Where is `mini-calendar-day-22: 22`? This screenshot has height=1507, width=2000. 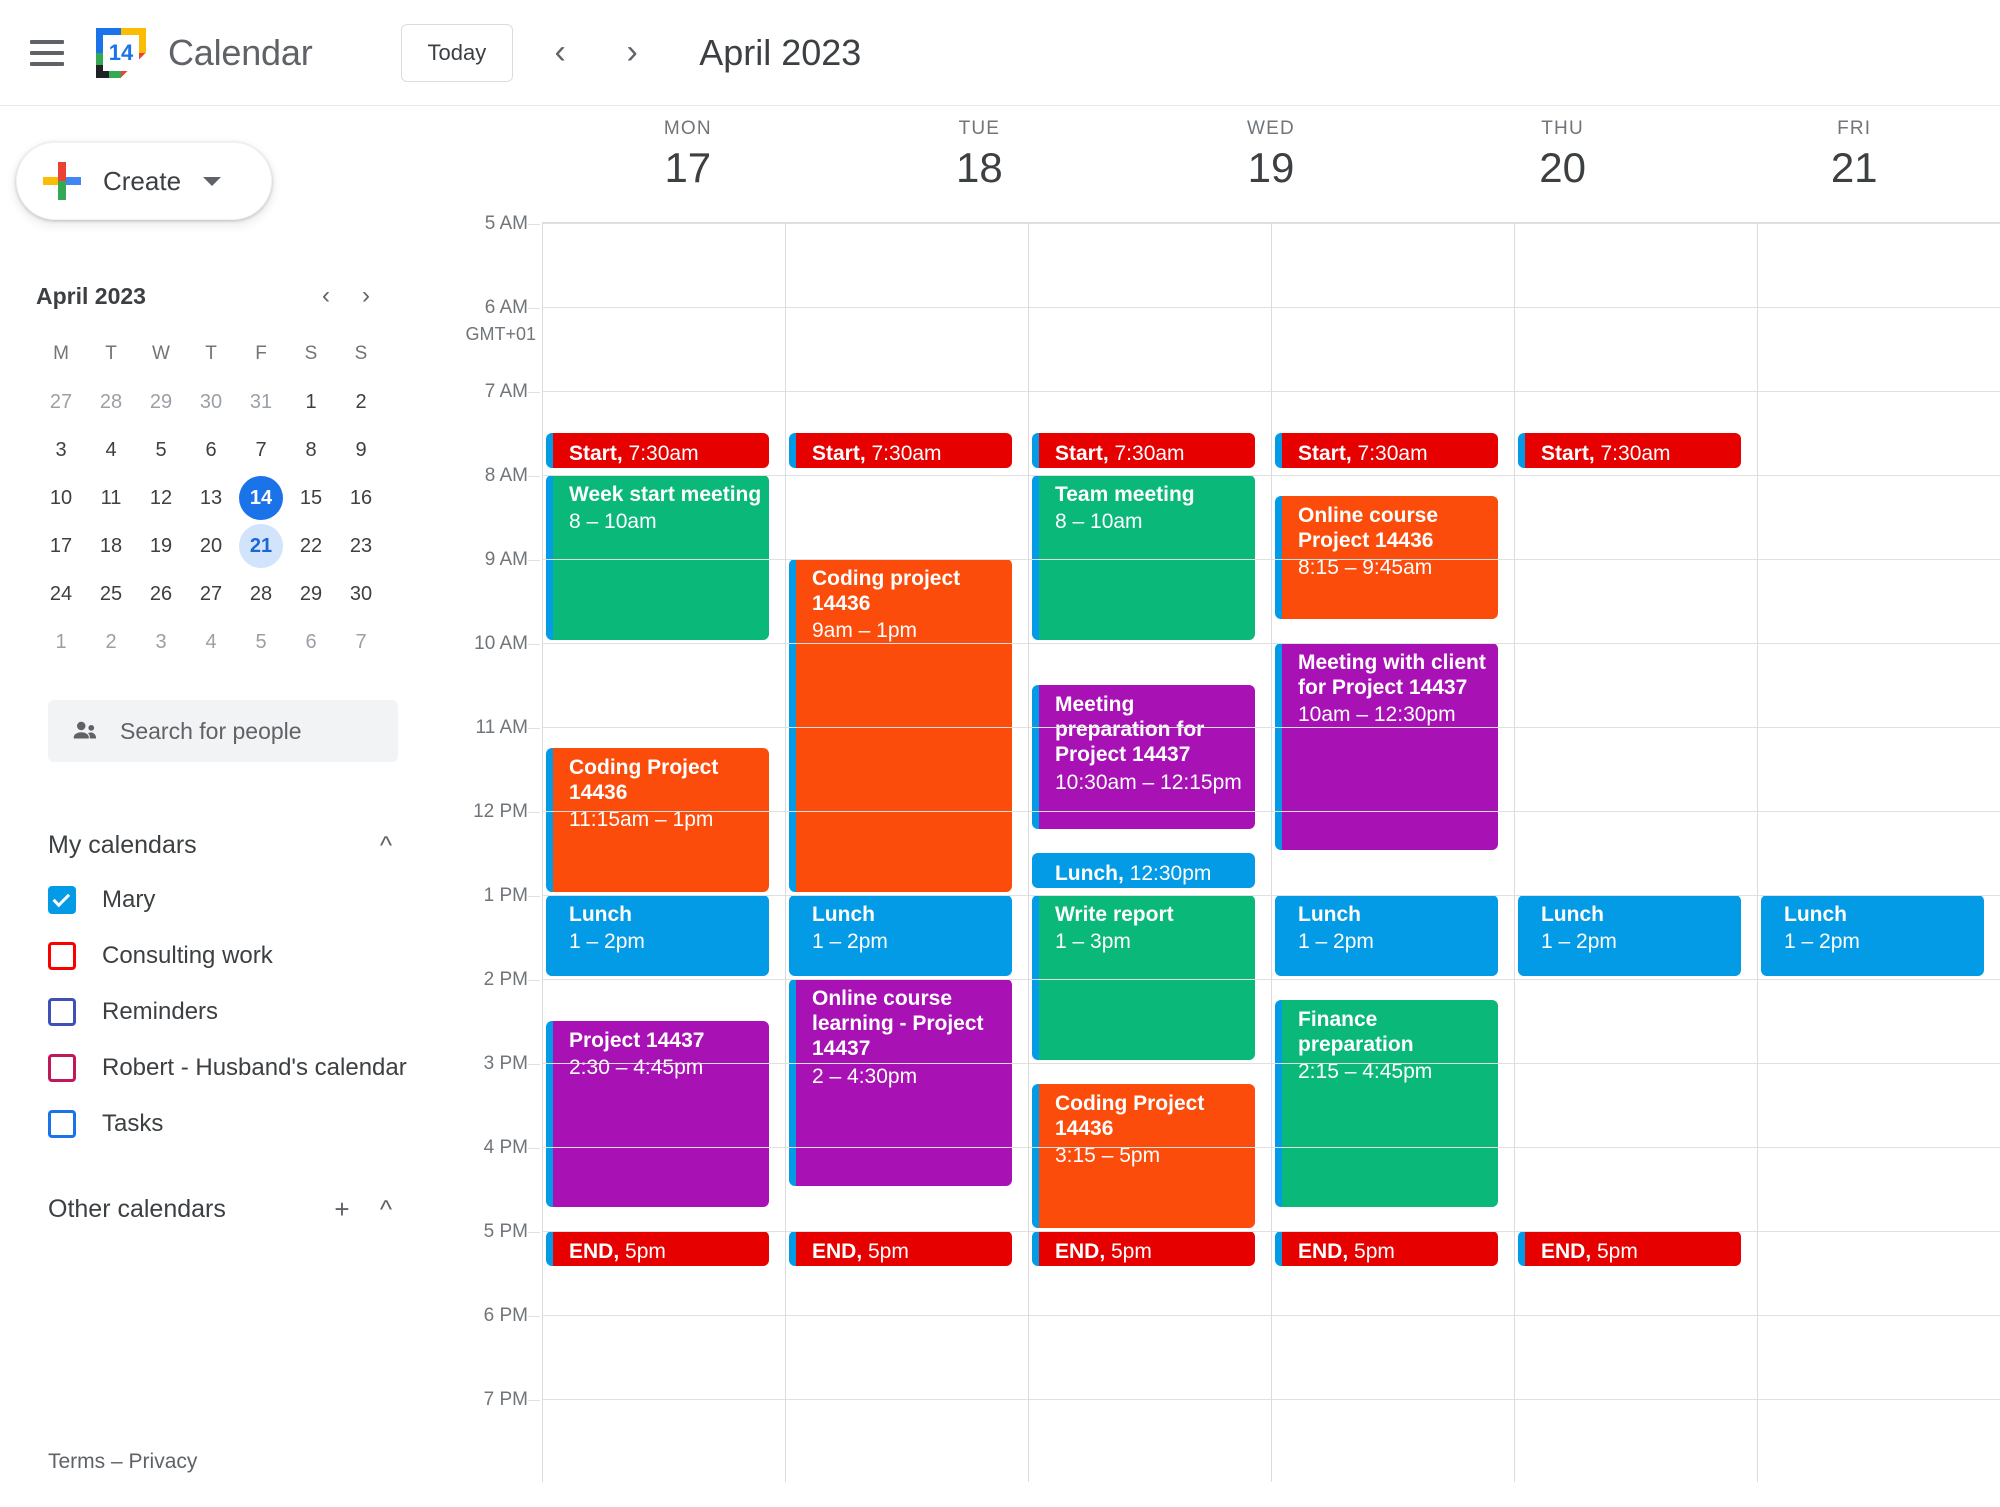
mini-calendar-day-22: 22 is located at coordinates (311, 546).